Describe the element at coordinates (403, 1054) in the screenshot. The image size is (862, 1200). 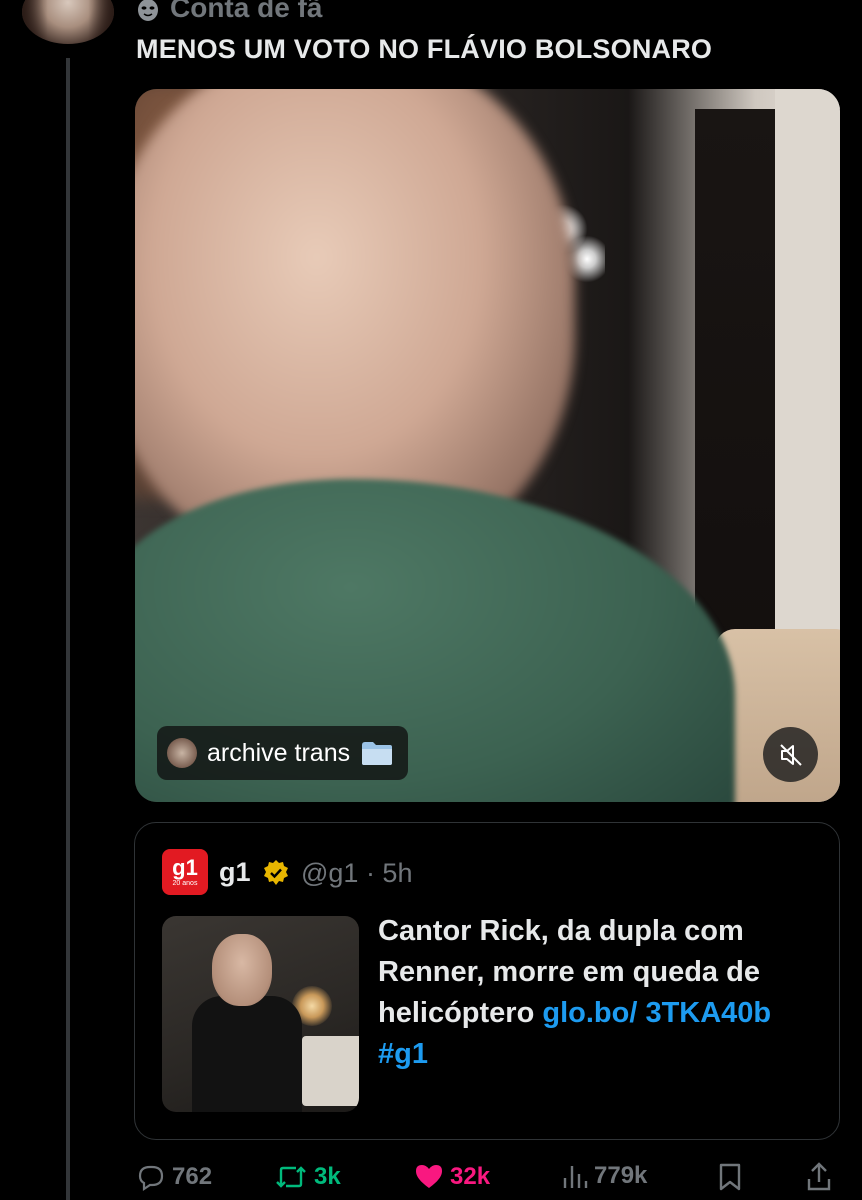
I see `hashtag-link: #g1` at that location.